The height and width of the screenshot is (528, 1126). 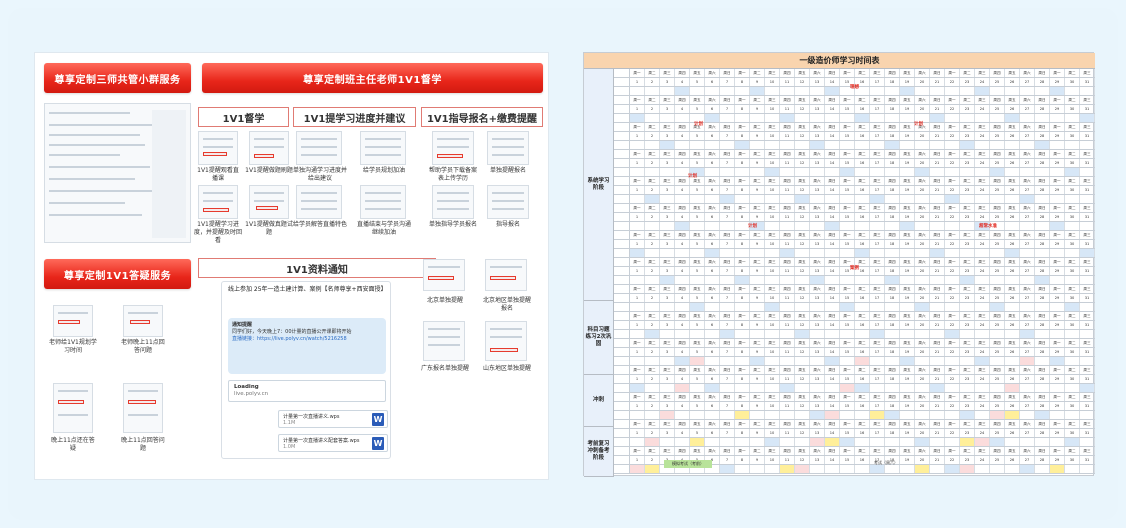 What do you see at coordinates (1012, 271) in the screenshot?
I see `schedule-cell: 26` at bounding box center [1012, 271].